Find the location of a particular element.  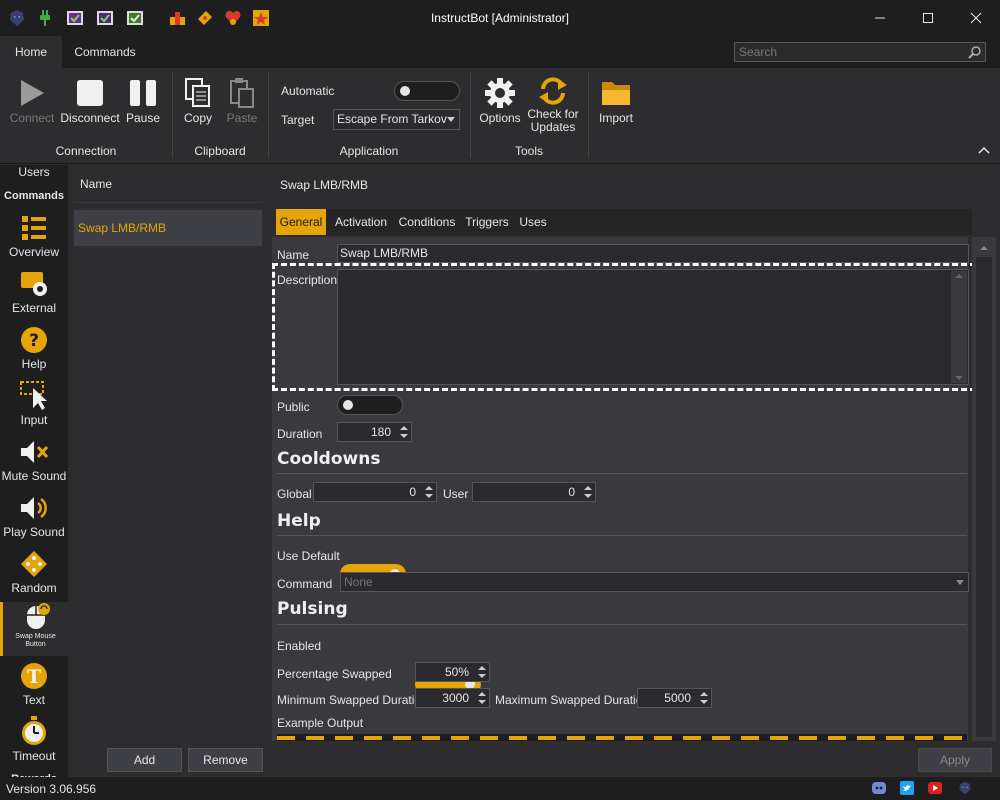

nav-item-timeout: Timeout is located at coordinates (34, 742).